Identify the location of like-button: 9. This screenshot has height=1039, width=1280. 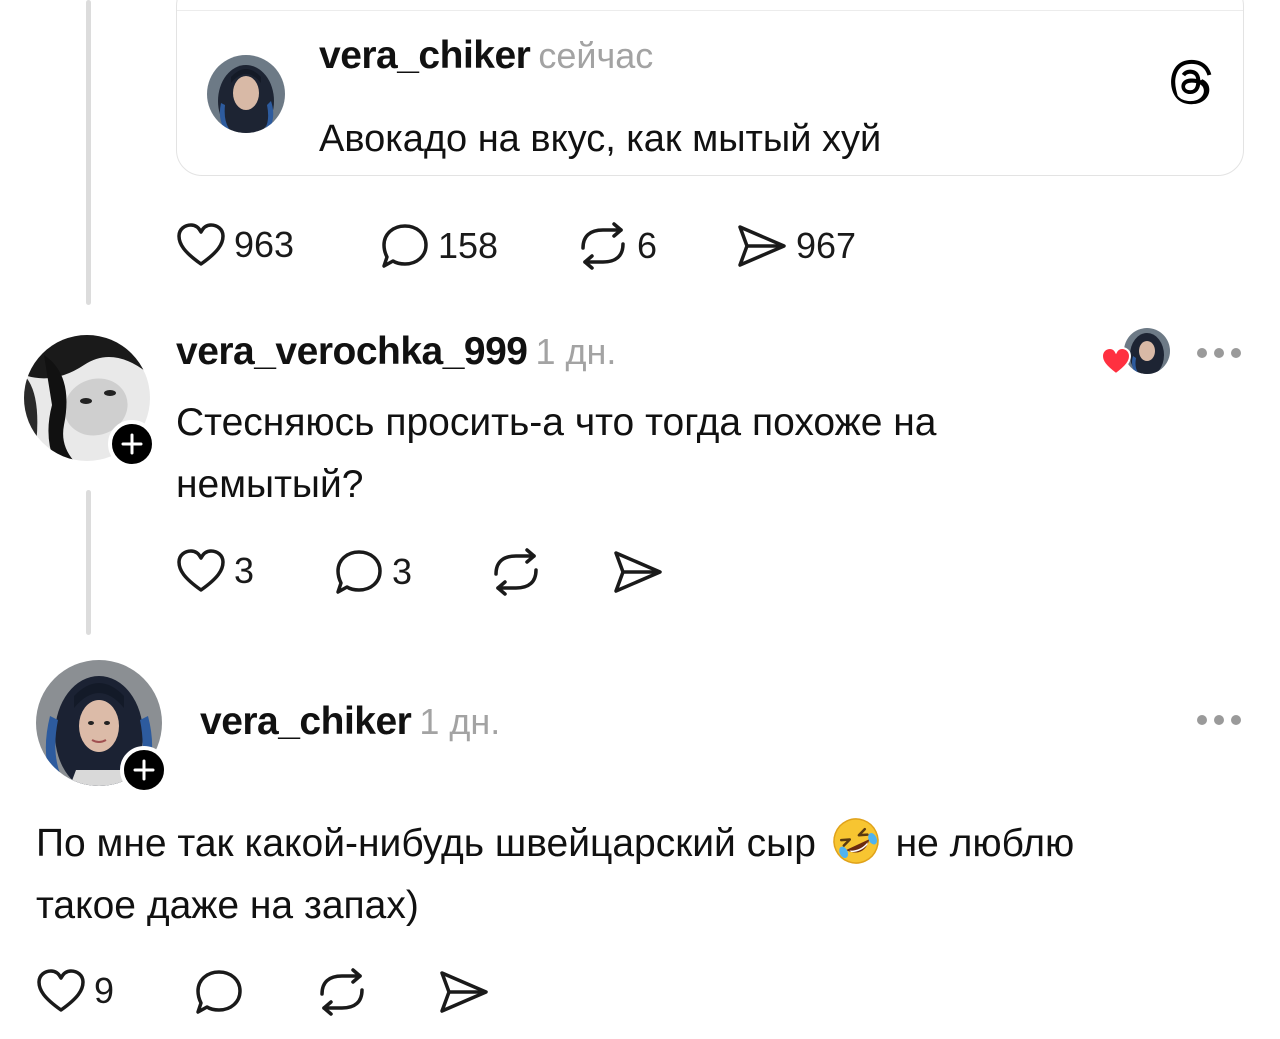
(75, 991).